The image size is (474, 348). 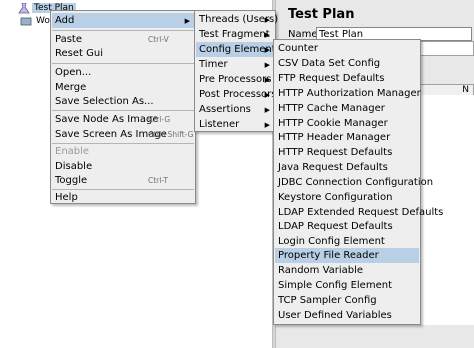 I want to click on workbench-icon, so click(x=26, y=21).